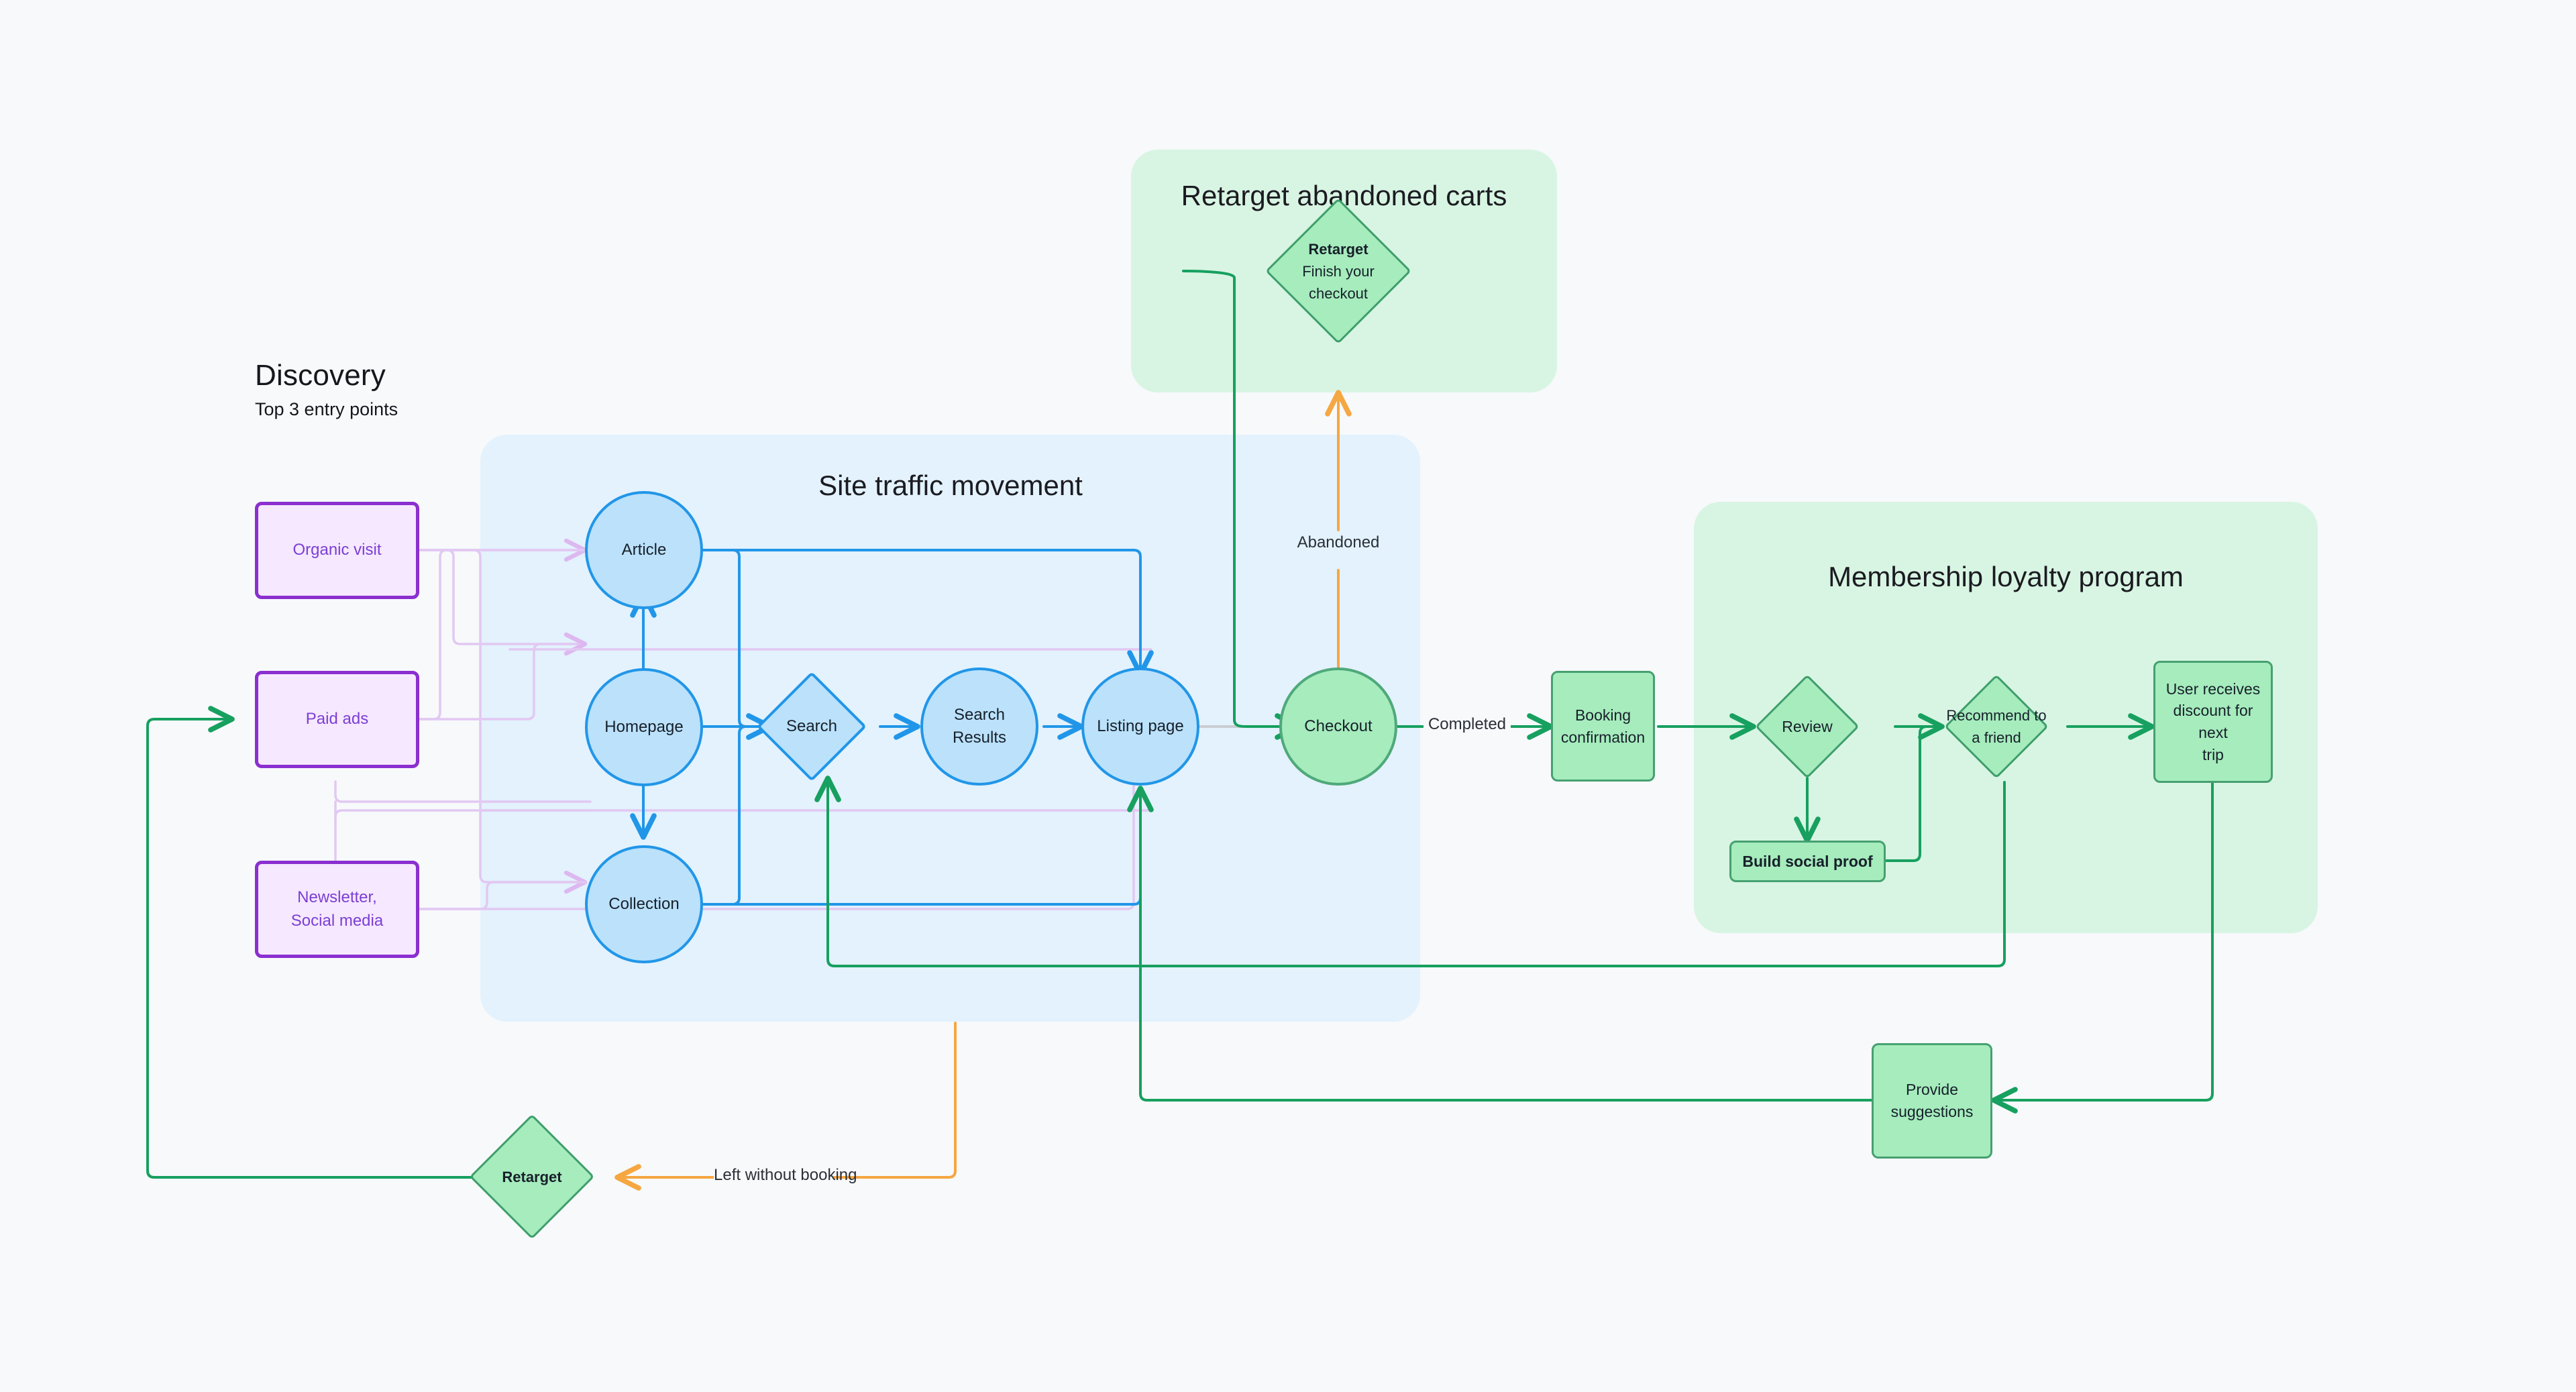 The image size is (2576, 1392). I want to click on node-retarget-cart-title: Retarget, so click(1338, 249).